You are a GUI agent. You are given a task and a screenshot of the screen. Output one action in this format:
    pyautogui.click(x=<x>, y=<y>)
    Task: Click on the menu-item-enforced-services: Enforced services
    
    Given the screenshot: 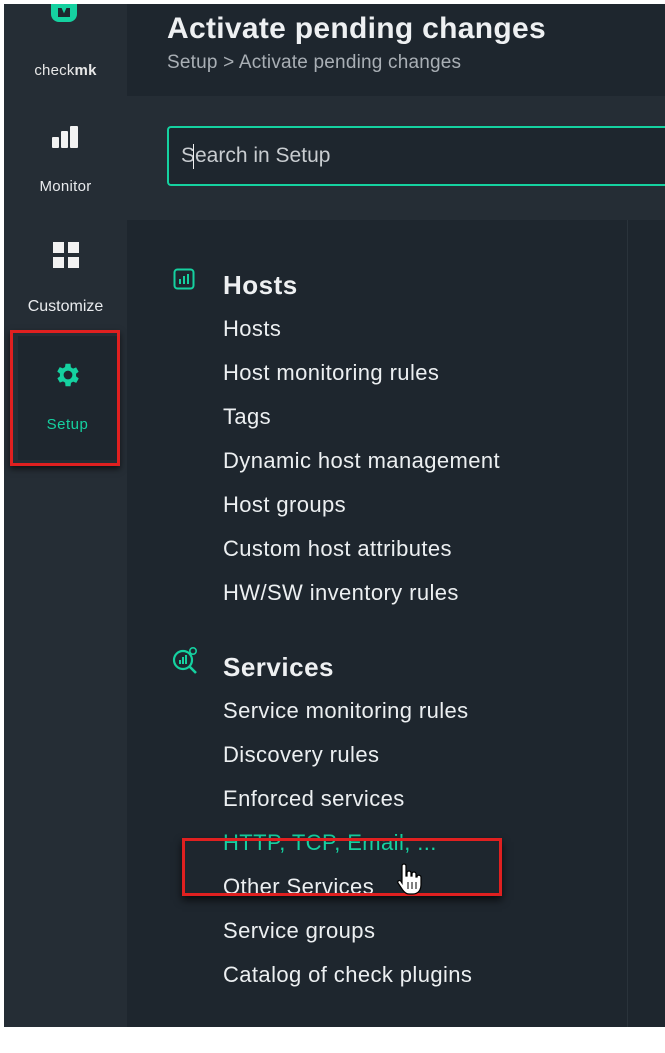 What is the action you would take?
    pyautogui.click(x=423, y=808)
    